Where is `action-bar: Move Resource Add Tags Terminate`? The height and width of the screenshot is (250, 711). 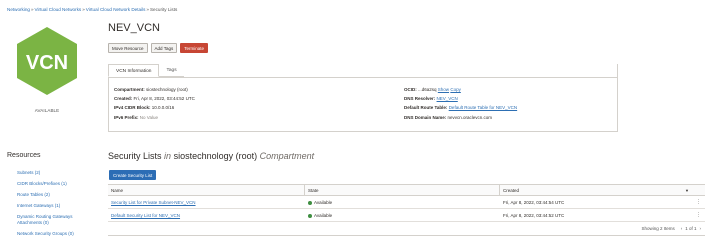 action-bar: Move Resource Add Tags Terminate is located at coordinates (158, 48).